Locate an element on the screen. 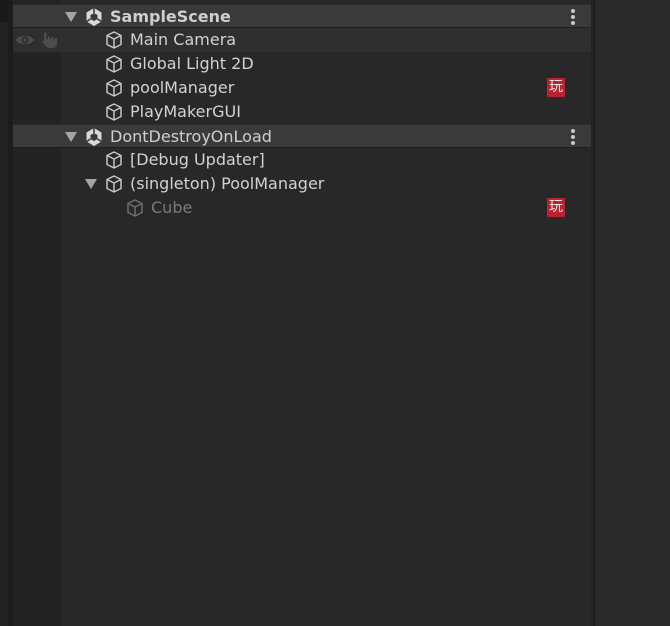 This screenshot has height=626, width=670. scene-row-samplescene: SampleScene is located at coordinates (302, 16).